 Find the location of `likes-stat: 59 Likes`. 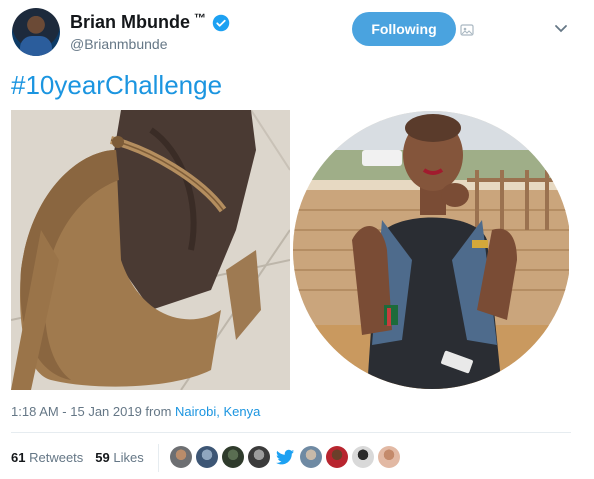

likes-stat: 59 Likes is located at coordinates (119, 457).